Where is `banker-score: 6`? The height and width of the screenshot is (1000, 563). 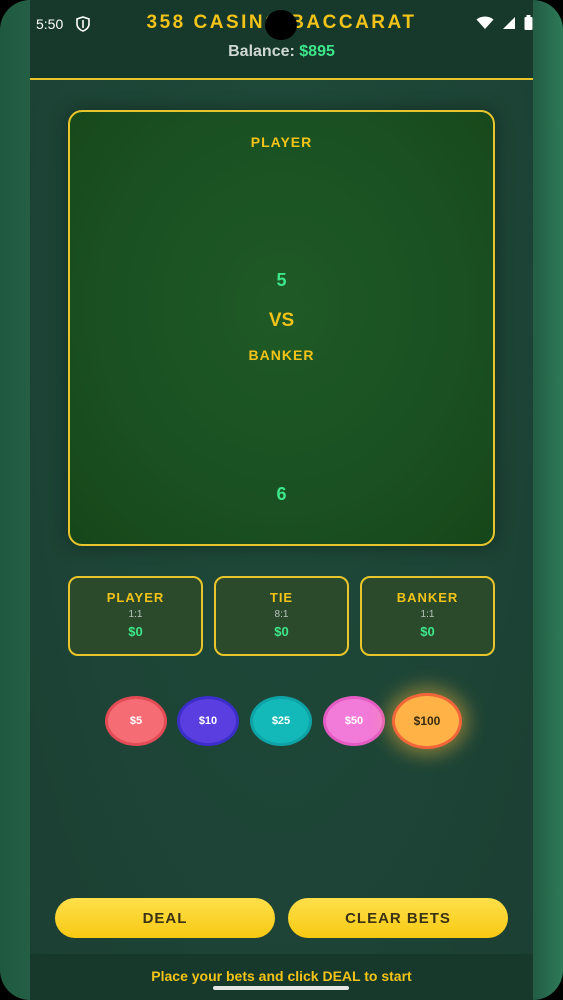
banker-score: 6 is located at coordinates (281, 494).